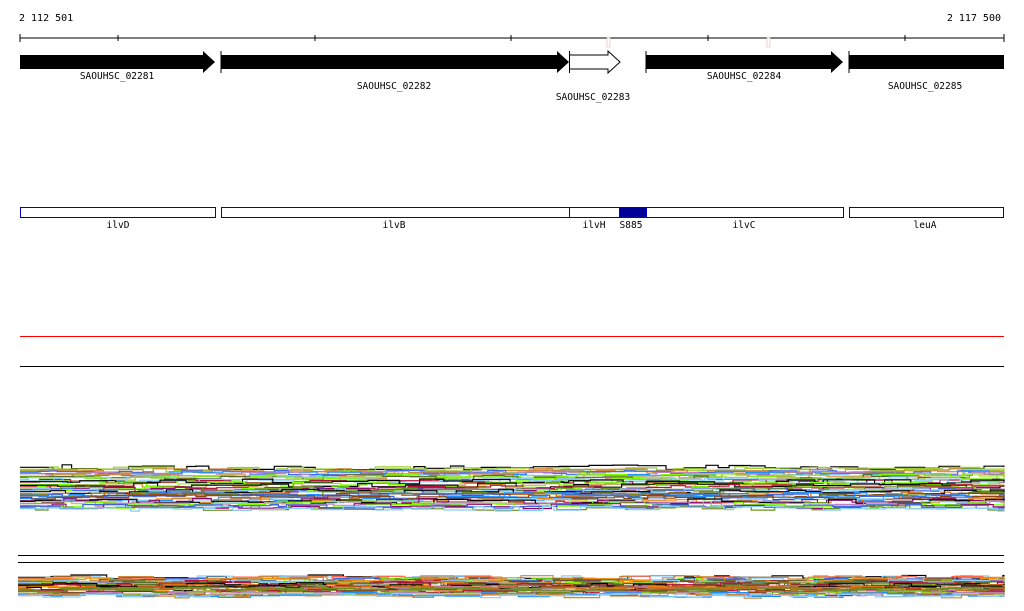 Image resolution: width=1024 pixels, height=611 pixels. Describe the element at coordinates (745, 212) in the screenshot. I see `feature-ilvC` at that location.